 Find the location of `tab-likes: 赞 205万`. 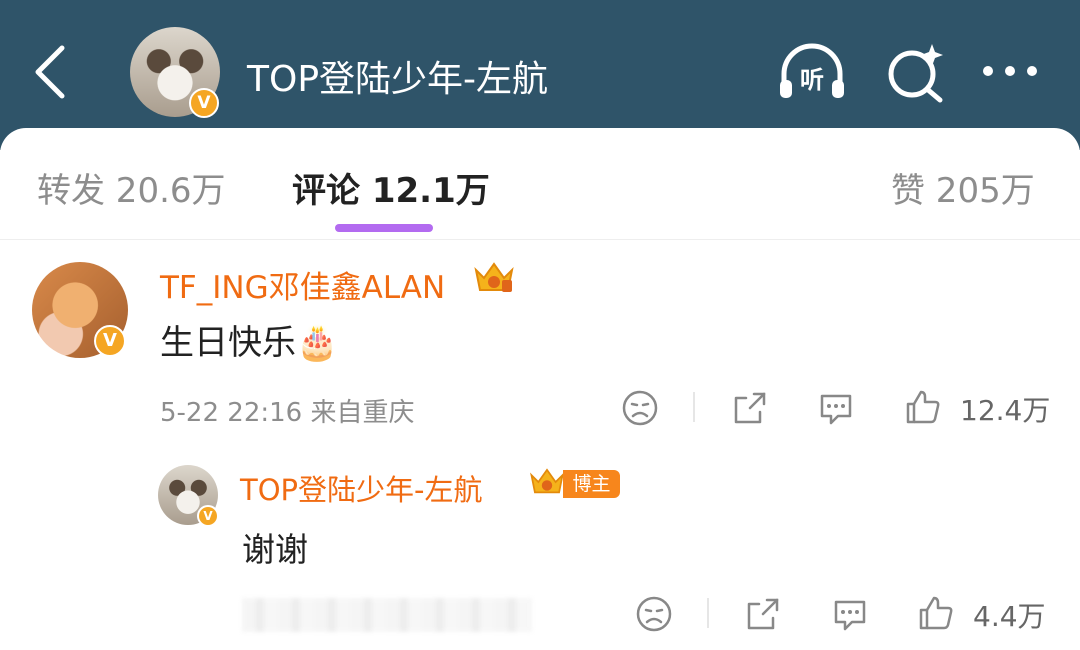

tab-likes: 赞 205万 is located at coordinates (963, 187).